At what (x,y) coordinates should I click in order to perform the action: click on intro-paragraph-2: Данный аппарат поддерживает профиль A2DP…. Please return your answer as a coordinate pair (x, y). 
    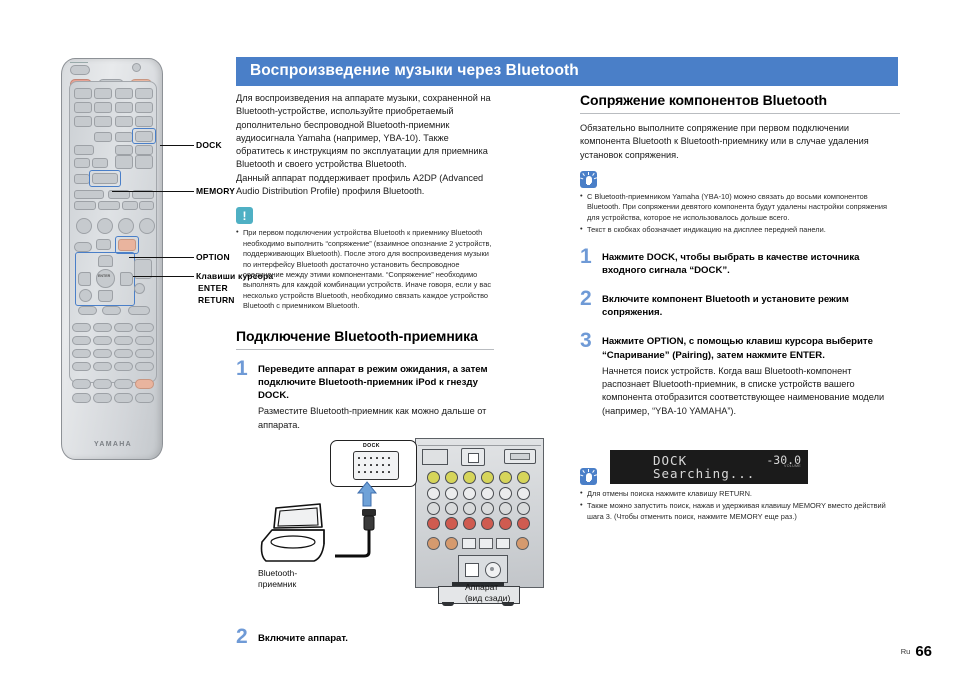
    Looking at the image, I should click on (360, 184).